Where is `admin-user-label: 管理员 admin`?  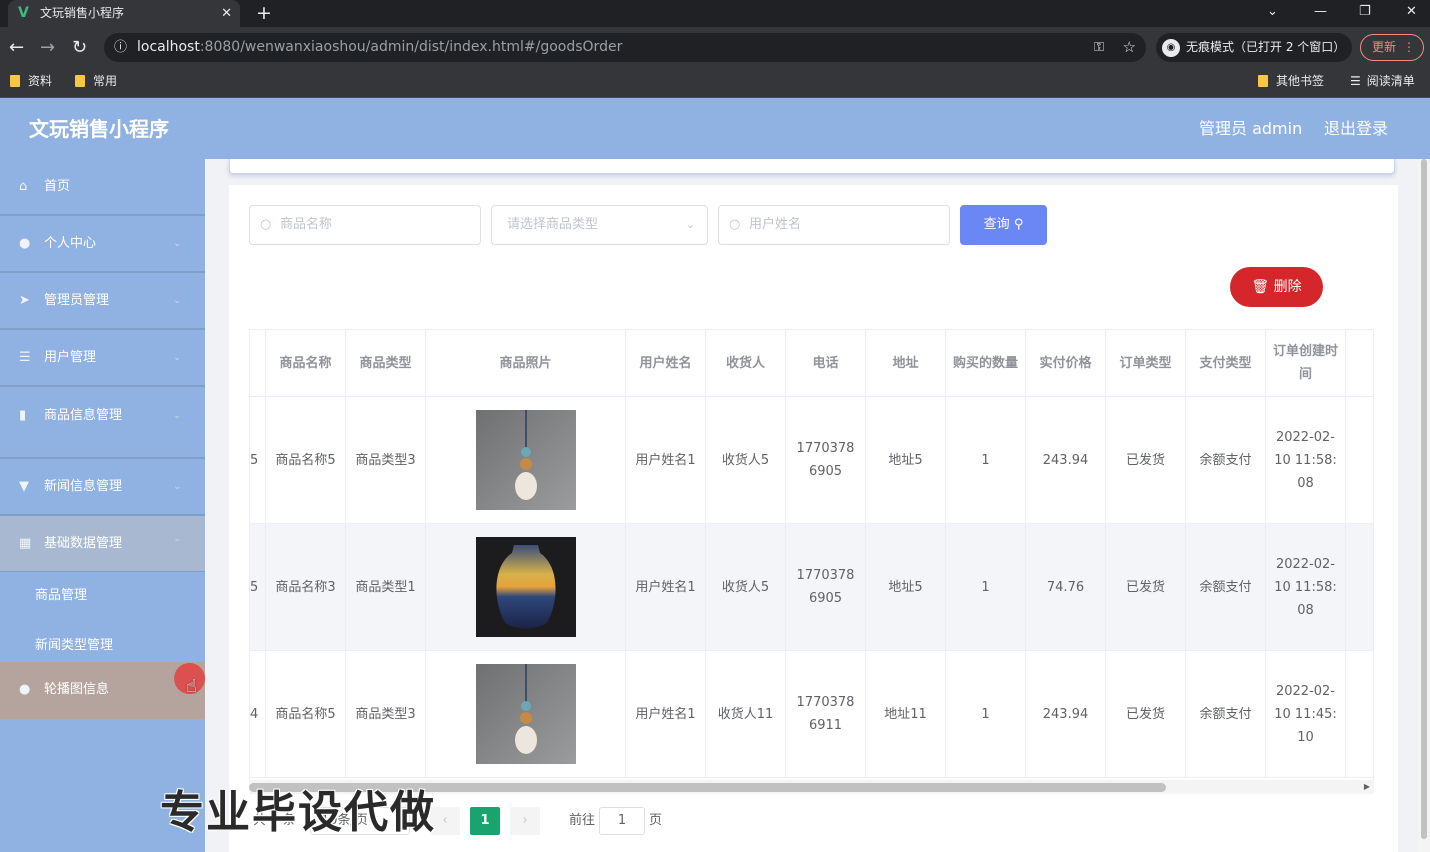 admin-user-label: 管理员 admin is located at coordinates (1251, 128).